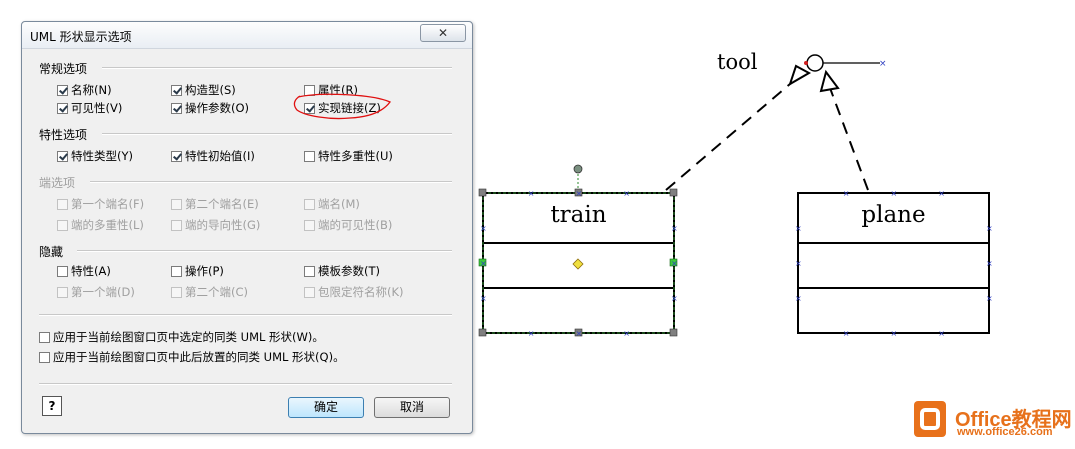 The image size is (1075, 449). What do you see at coordinates (815, 63) in the screenshot?
I see `interface-circle` at bounding box center [815, 63].